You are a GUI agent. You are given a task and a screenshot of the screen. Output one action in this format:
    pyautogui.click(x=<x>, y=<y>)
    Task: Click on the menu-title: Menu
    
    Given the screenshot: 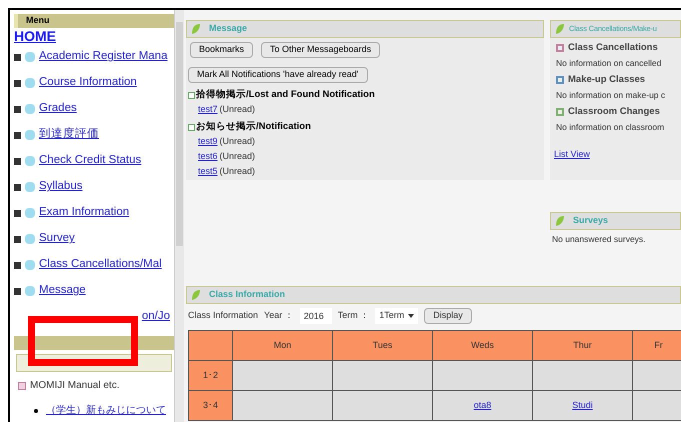 What is the action you would take?
    pyautogui.click(x=38, y=21)
    